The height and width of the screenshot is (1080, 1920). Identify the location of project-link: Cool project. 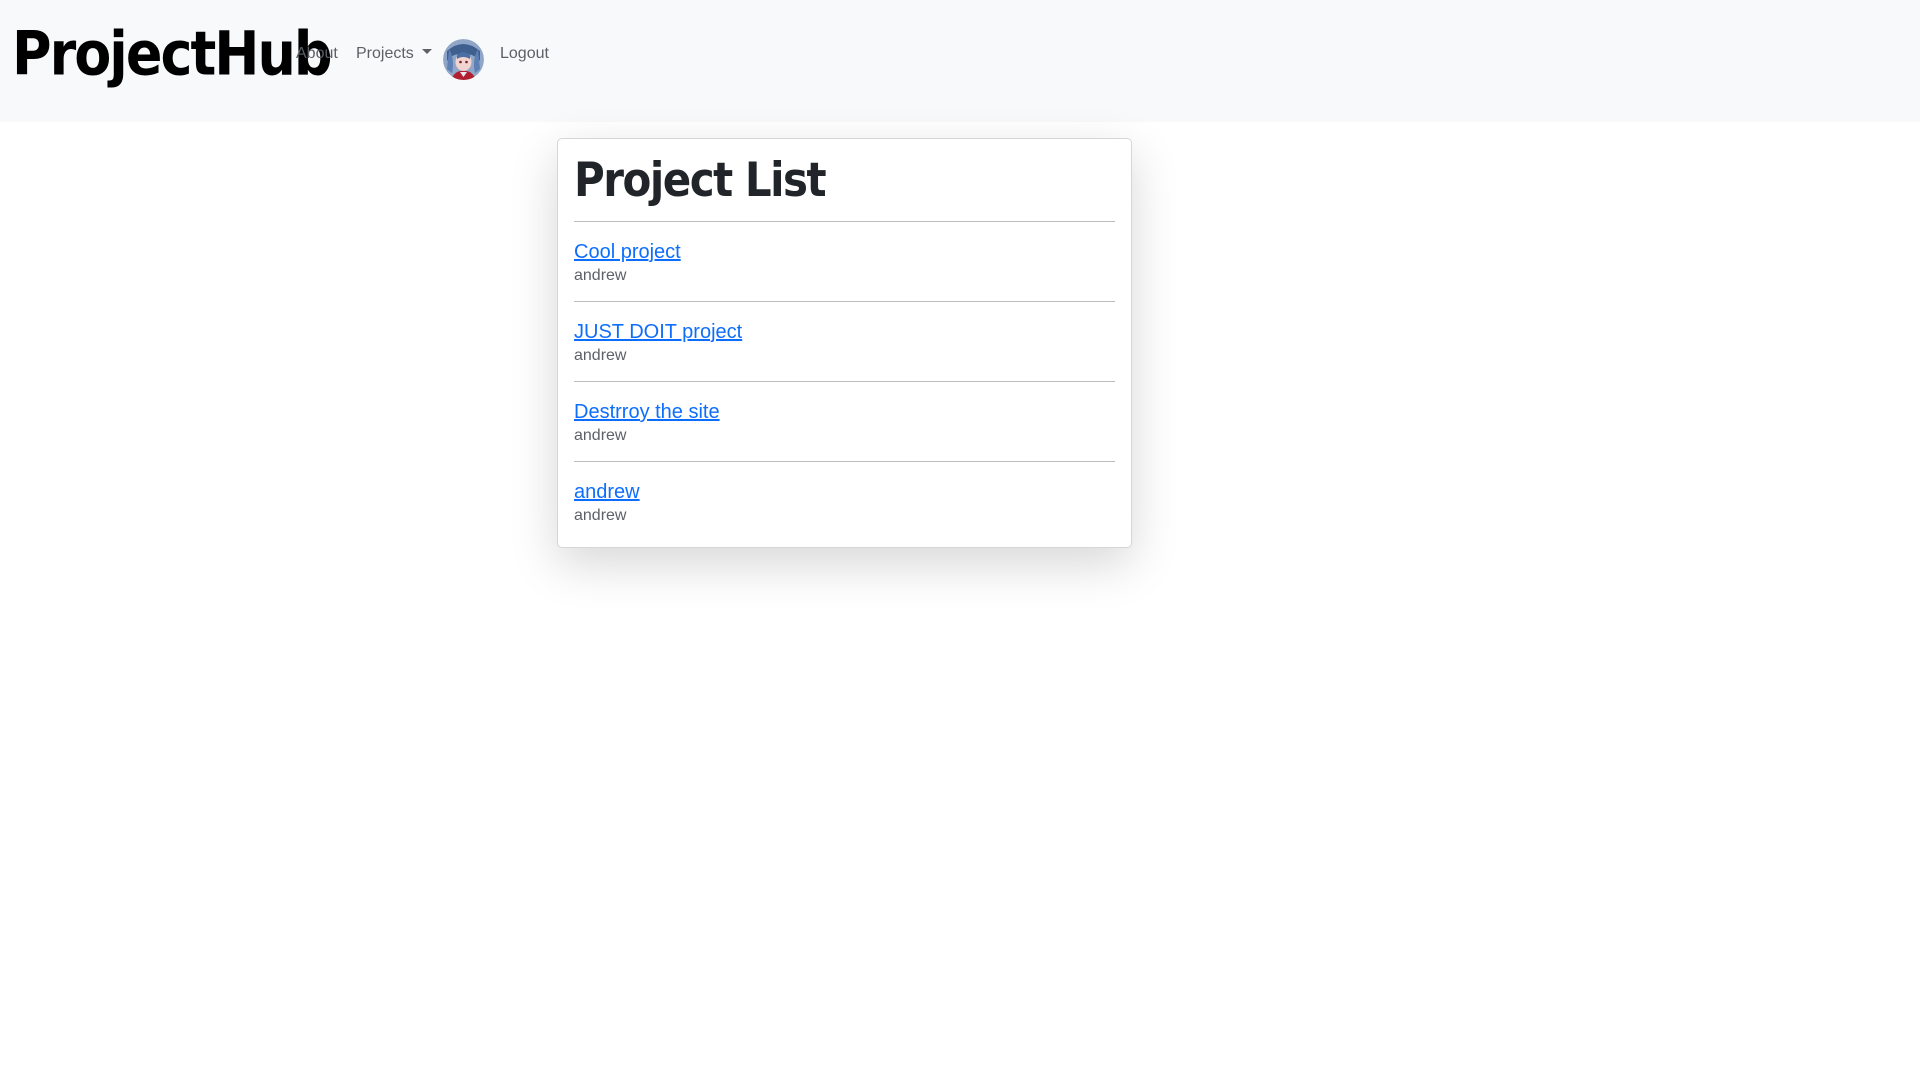
(627, 252).